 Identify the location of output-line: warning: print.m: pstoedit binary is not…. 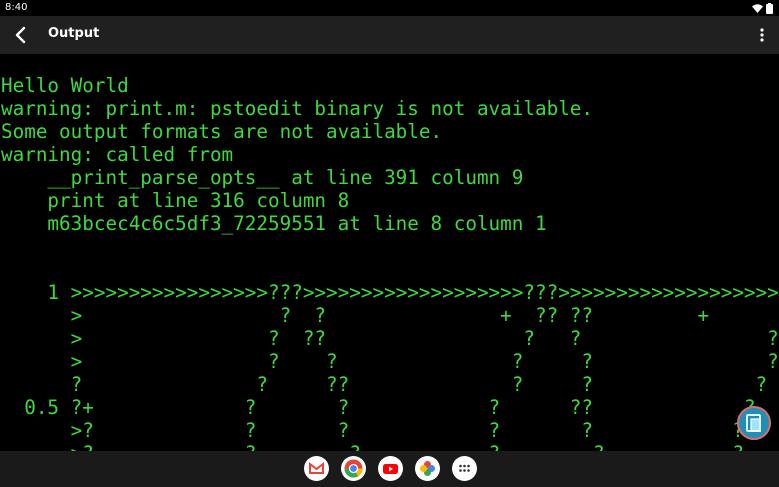
(297, 108).